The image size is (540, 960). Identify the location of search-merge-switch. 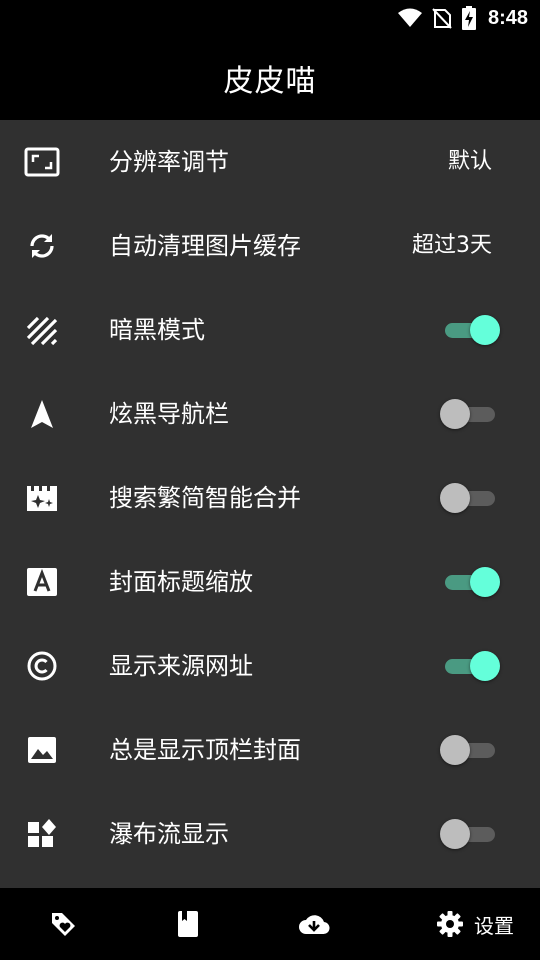
(470, 498).